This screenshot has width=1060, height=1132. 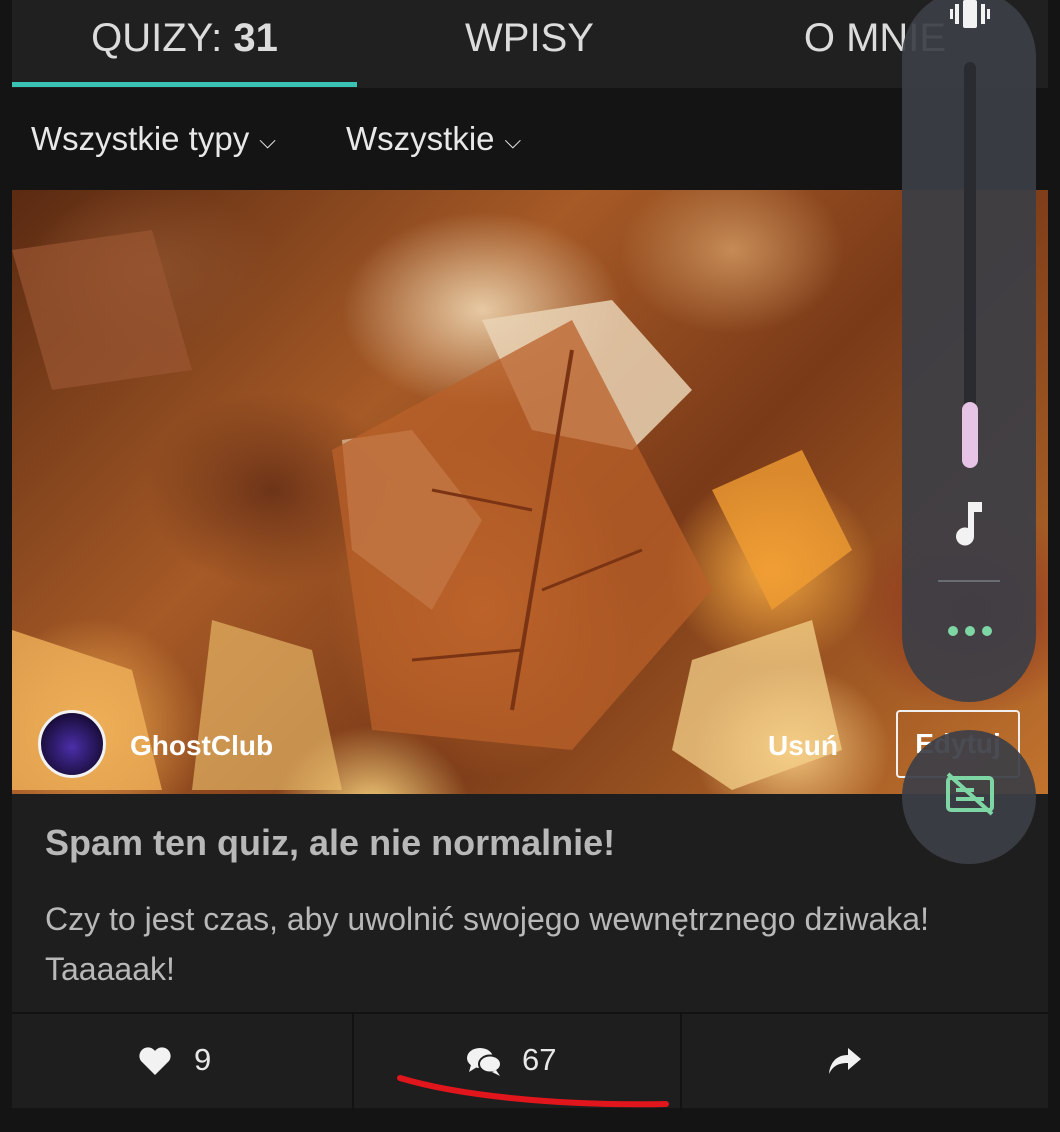 What do you see at coordinates (970, 435) in the screenshot?
I see `volume-level` at bounding box center [970, 435].